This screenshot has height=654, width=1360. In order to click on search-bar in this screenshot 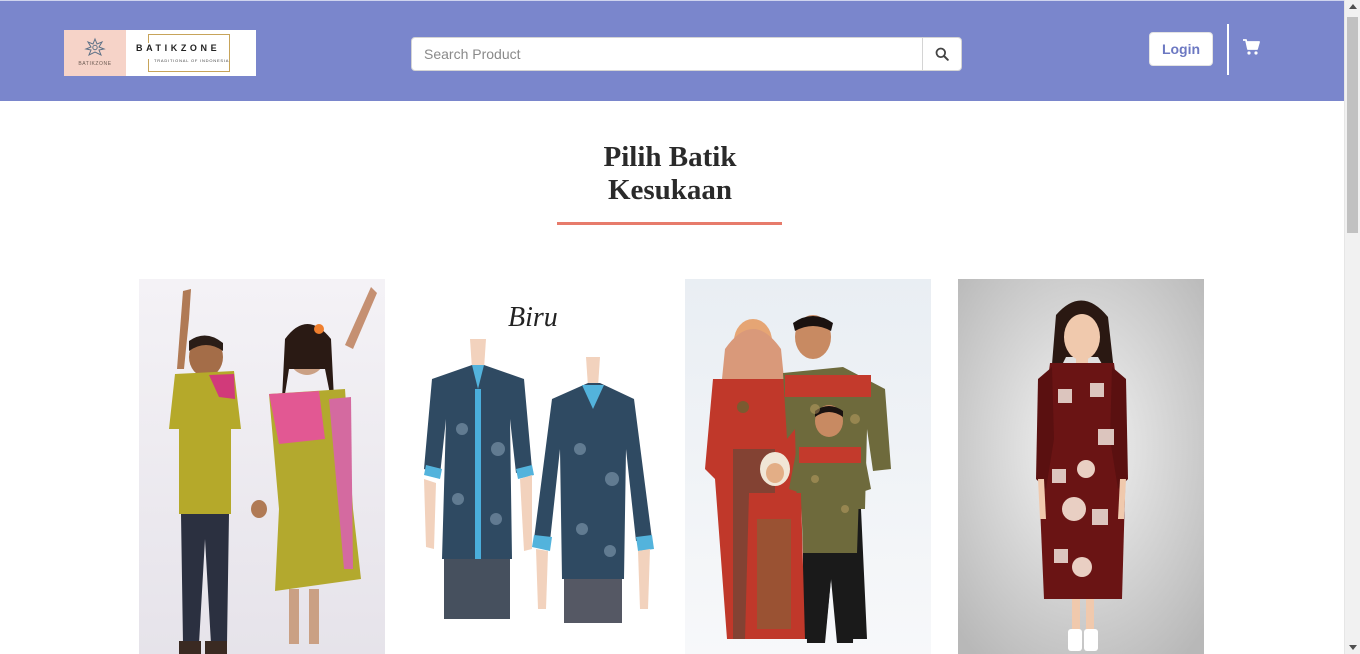, I will do `click(686, 54)`.